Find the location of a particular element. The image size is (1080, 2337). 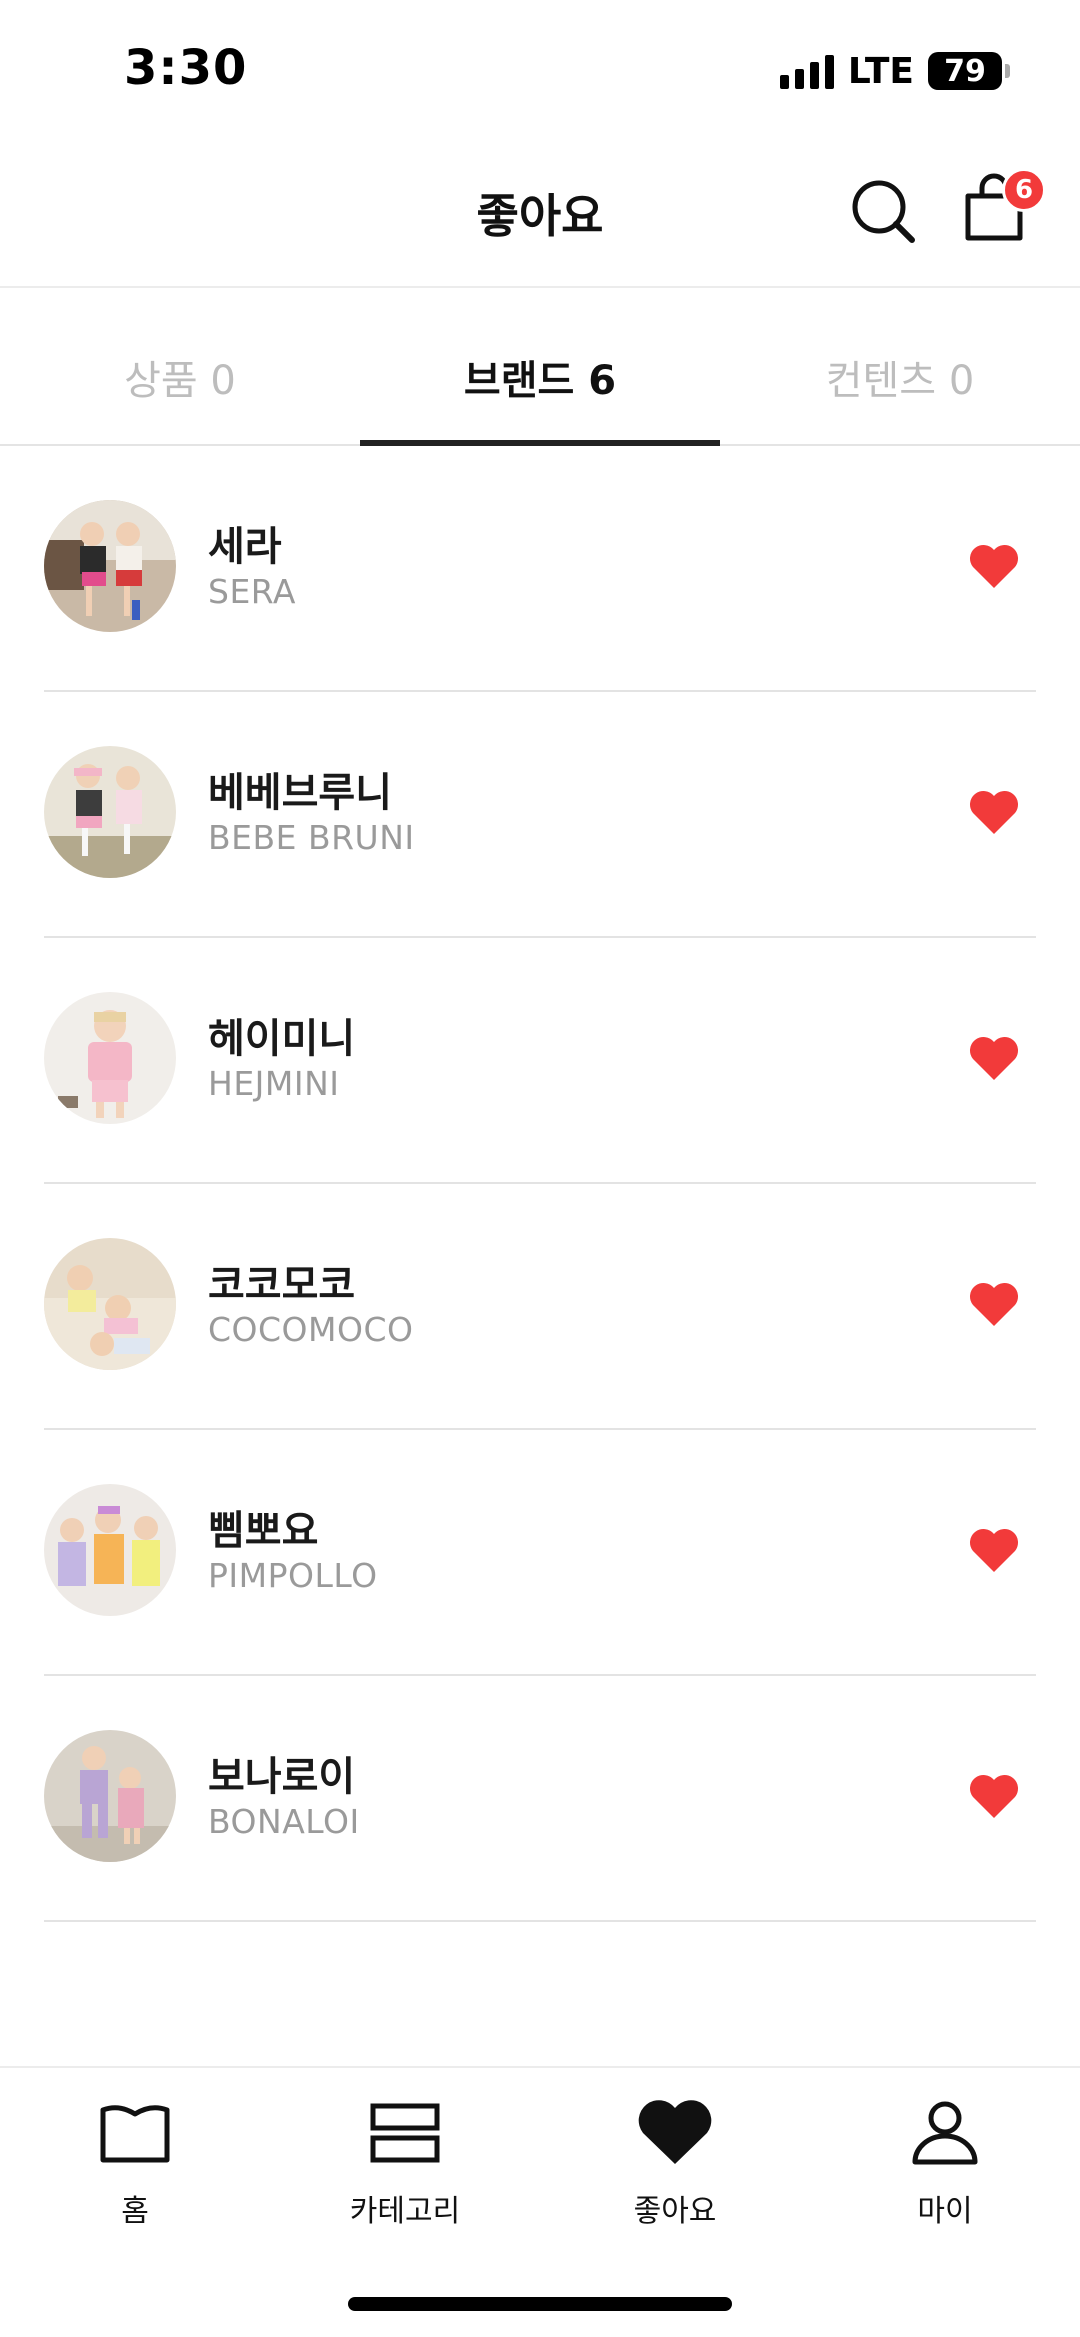

brand-name-en: SERA is located at coordinates (252, 591).